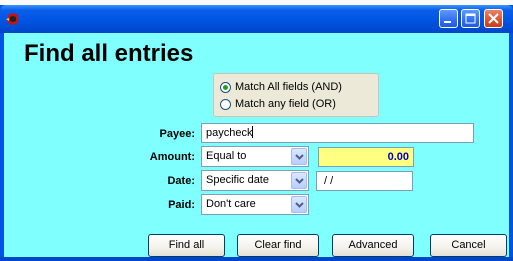 The height and width of the screenshot is (261, 513). Describe the element at coordinates (285, 104) in the screenshot. I see `match-any-label: Match any field (OR)` at that location.